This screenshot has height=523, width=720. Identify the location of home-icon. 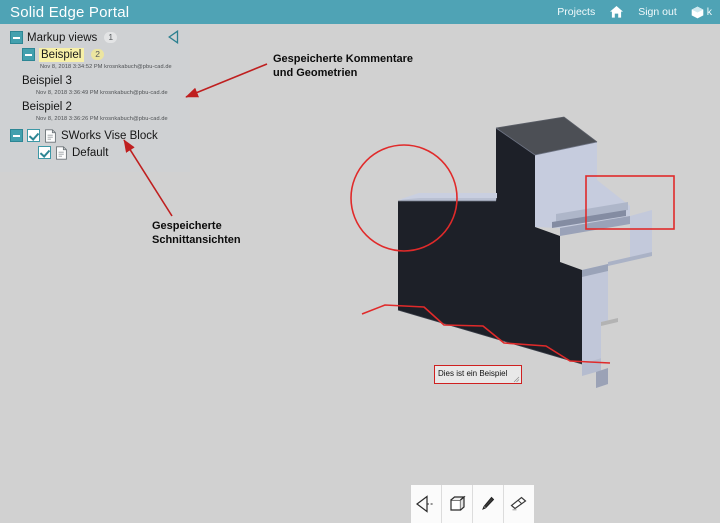
(616, 12).